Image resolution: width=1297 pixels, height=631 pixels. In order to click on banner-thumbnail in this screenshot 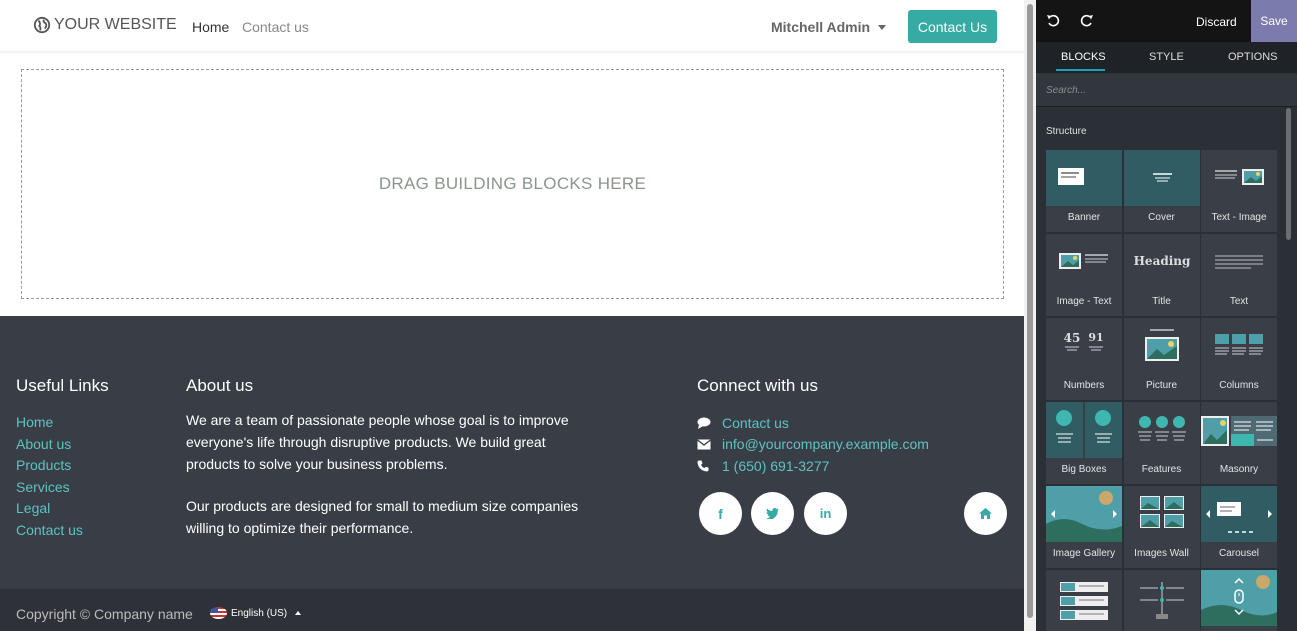, I will do `click(1084, 178)`.